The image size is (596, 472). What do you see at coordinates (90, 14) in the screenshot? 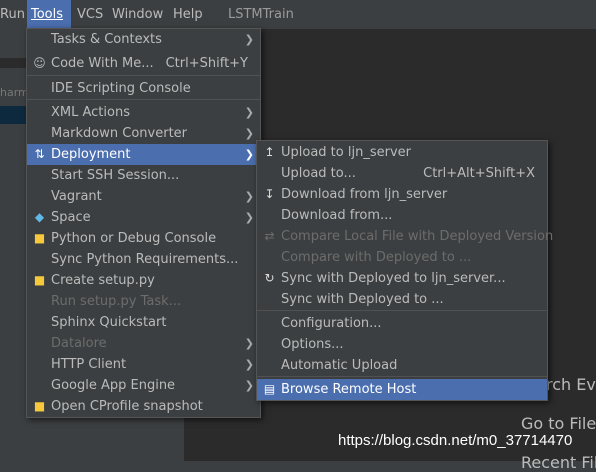
I see `menu-vcs: VCS` at bounding box center [90, 14].